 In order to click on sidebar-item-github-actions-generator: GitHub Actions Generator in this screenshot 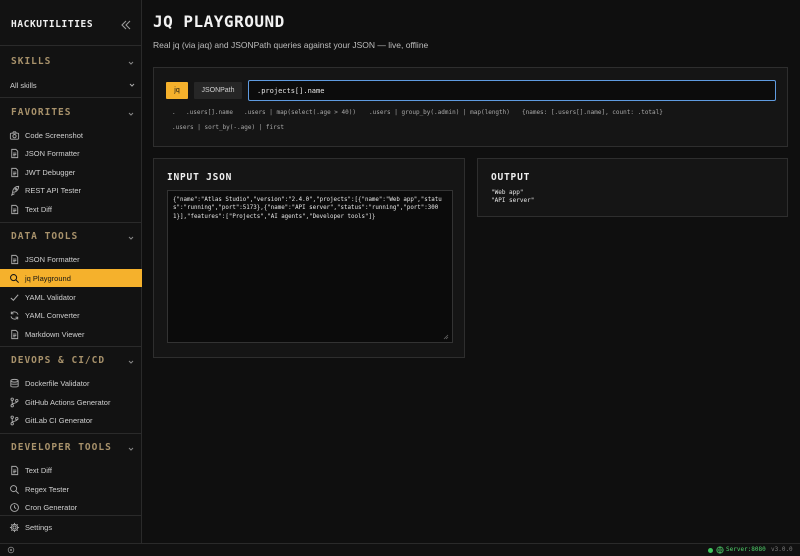, I will do `click(71, 402)`.